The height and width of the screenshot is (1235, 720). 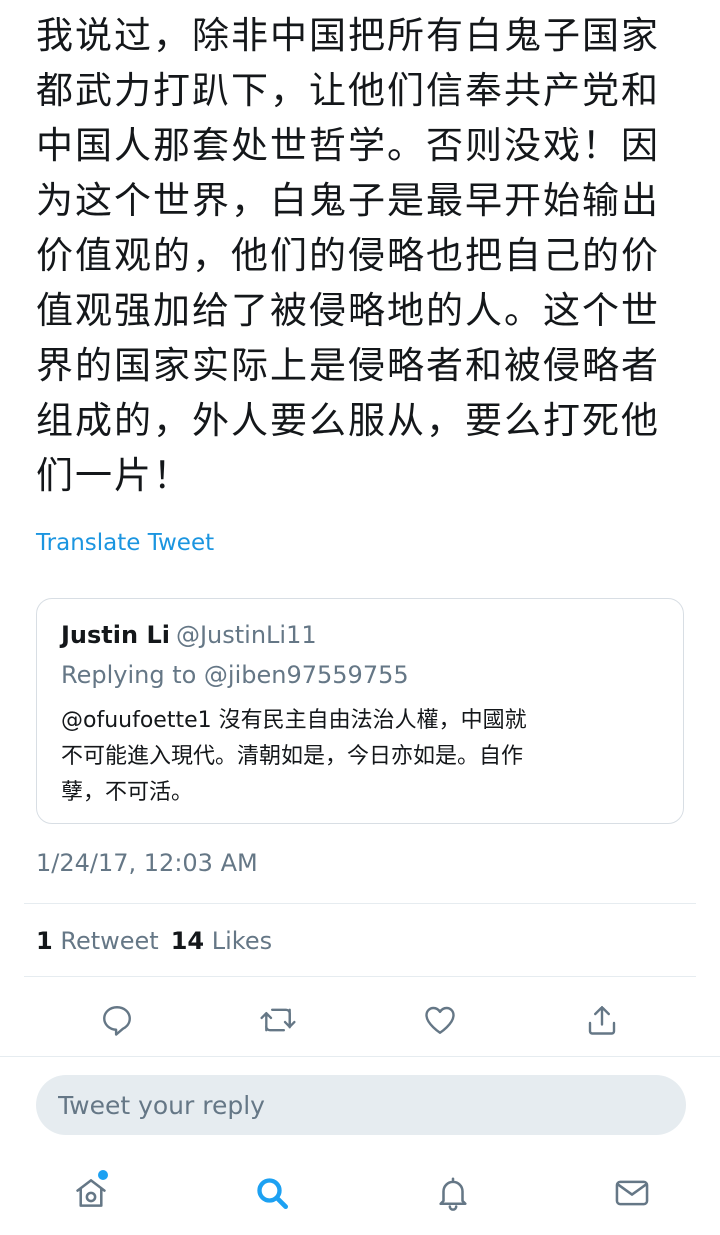 I want to click on reply-input, so click(x=361, y=1105).